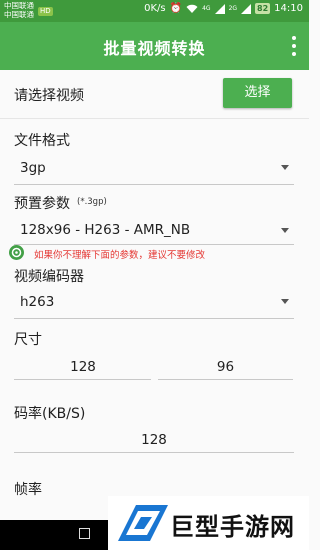 The width and height of the screenshot is (320, 550). Describe the element at coordinates (92, 202) in the screenshot. I see `preset-hint: (*.3gp)` at that location.